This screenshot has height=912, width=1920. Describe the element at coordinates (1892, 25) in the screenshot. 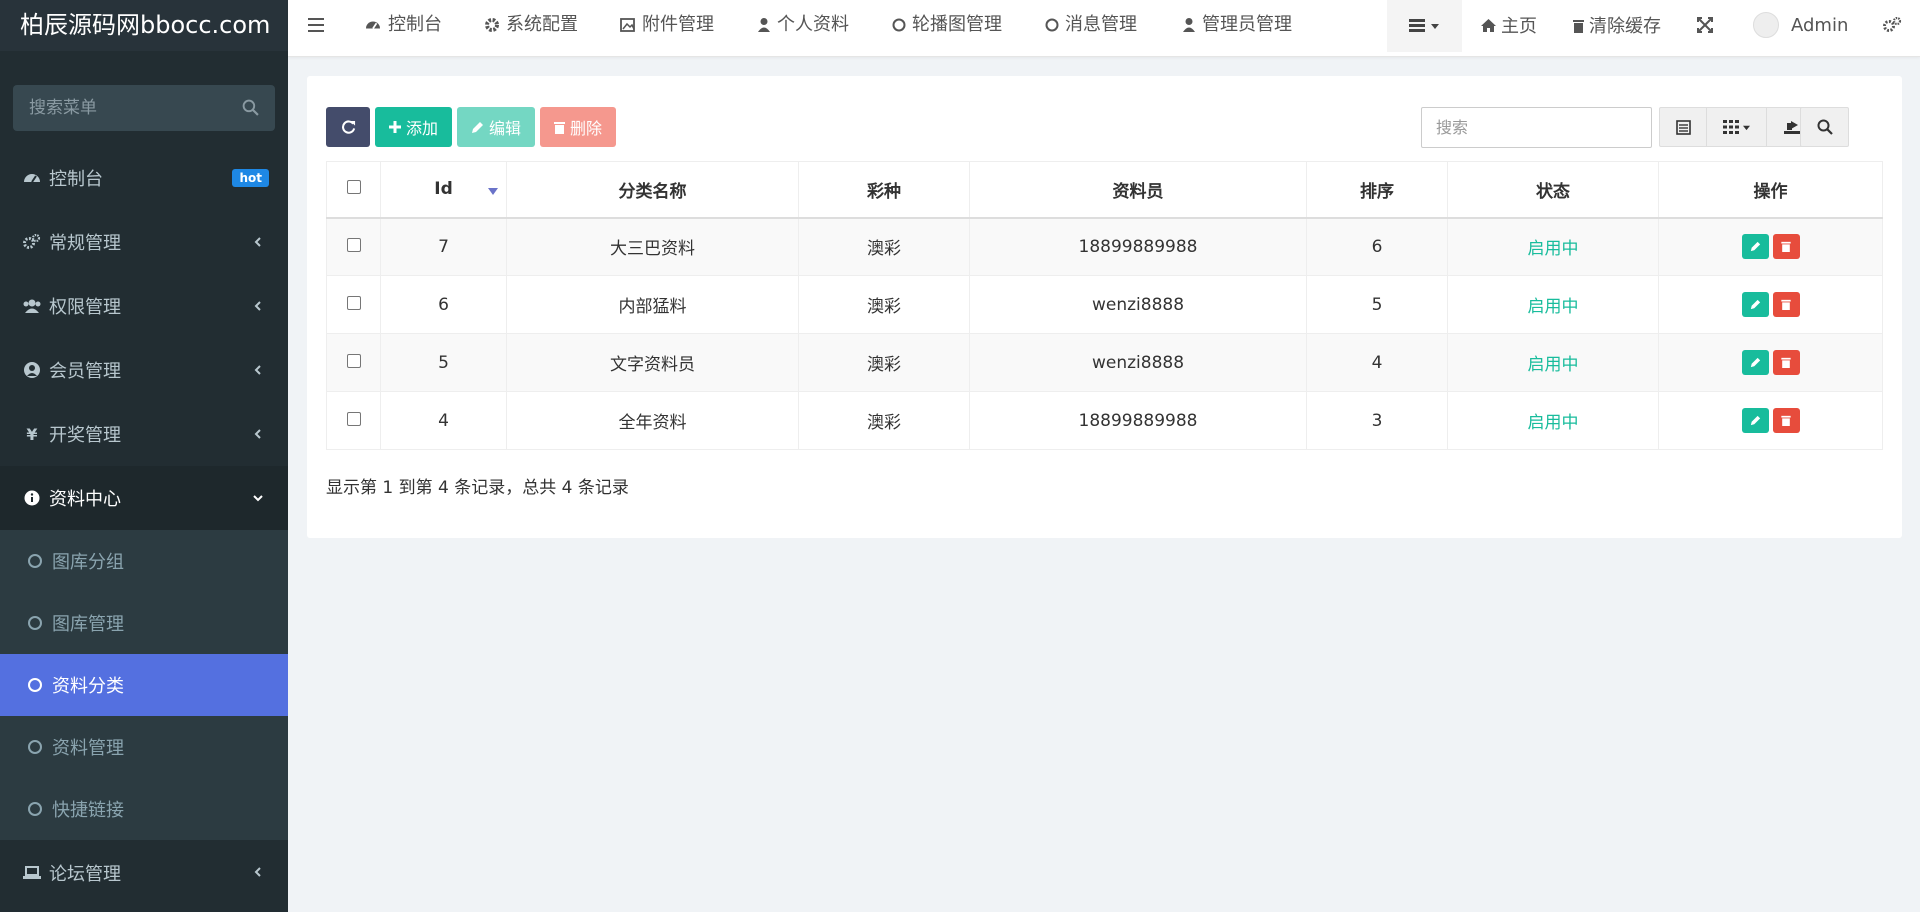

I see `settings-button` at that location.